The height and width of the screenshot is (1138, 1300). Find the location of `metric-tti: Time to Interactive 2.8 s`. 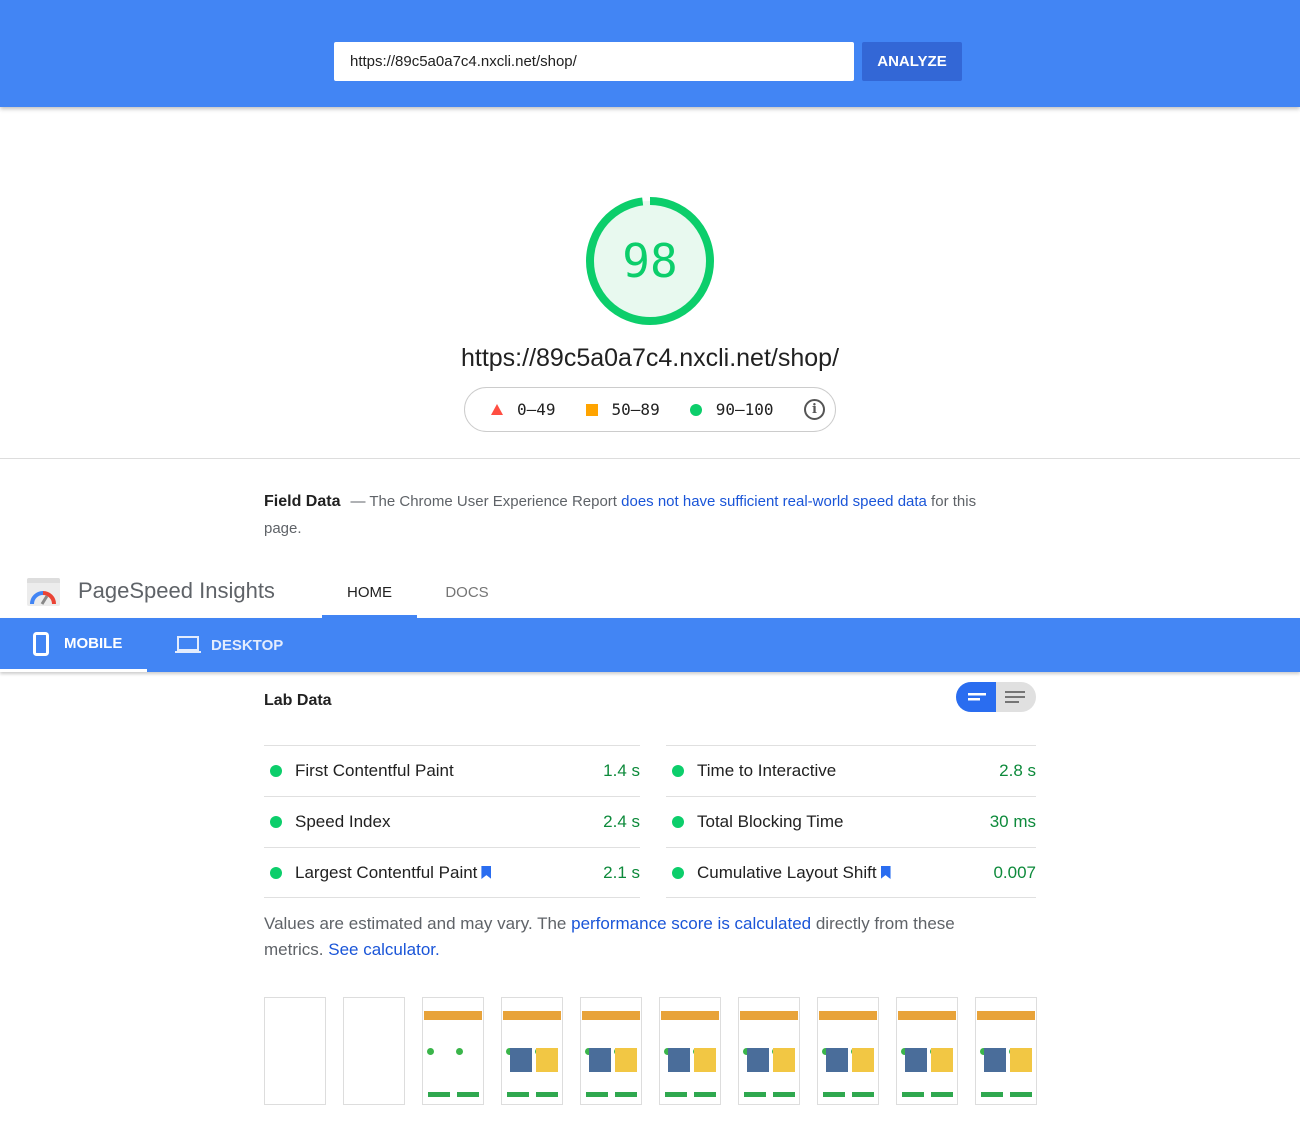

metric-tti: Time to Interactive 2.8 s is located at coordinates (851, 770).